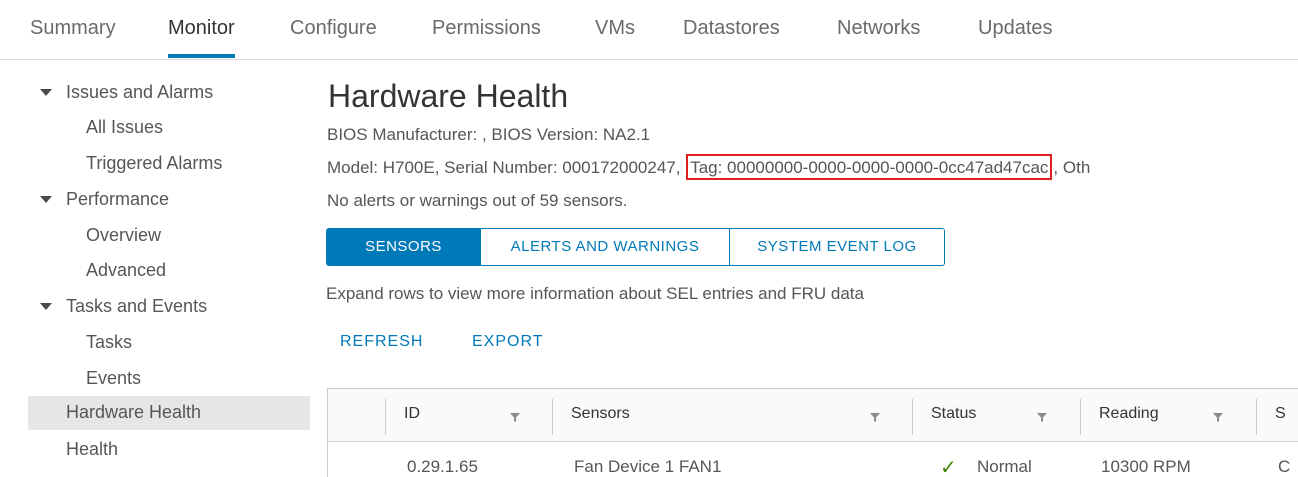 The width and height of the screenshot is (1298, 477). I want to click on cell-id: 0.29.1.65, so click(442, 466).